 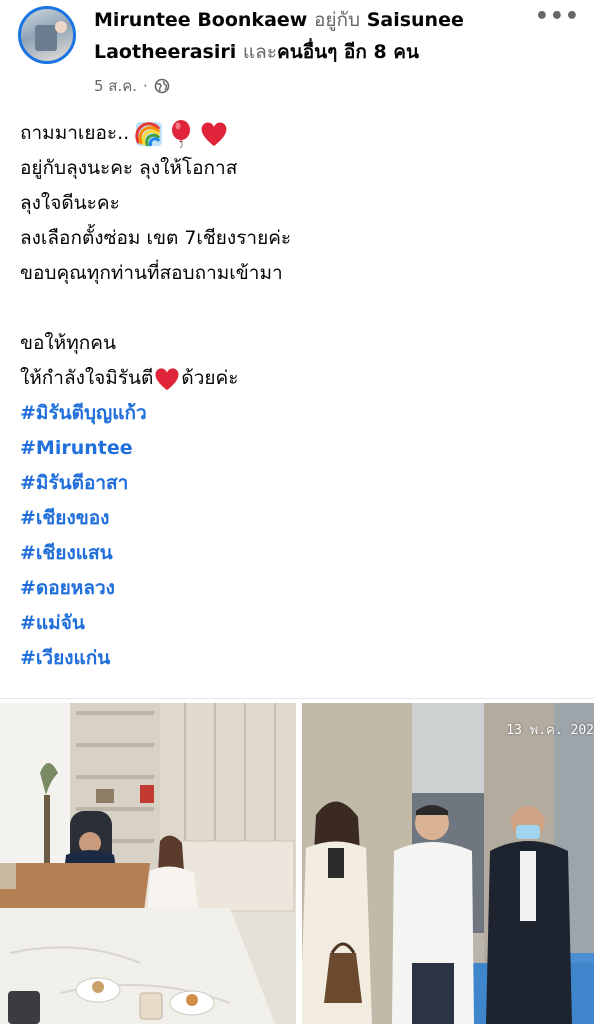 What do you see at coordinates (165, 52) in the screenshot?
I see `tagged-person-last-name: Laotheerasiri` at bounding box center [165, 52].